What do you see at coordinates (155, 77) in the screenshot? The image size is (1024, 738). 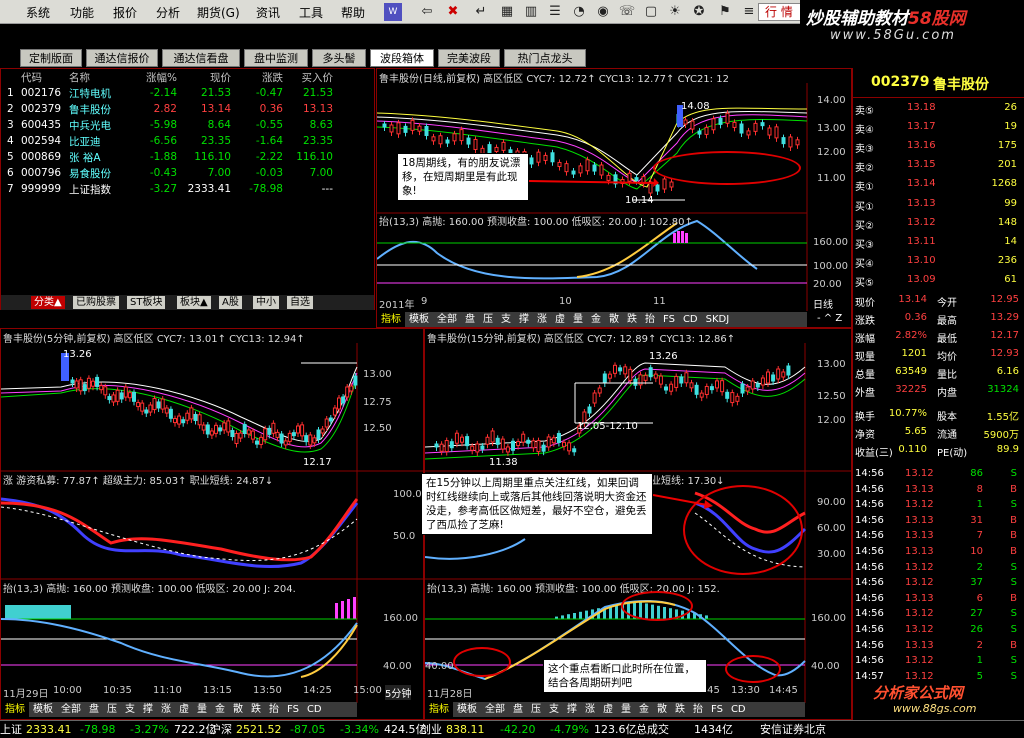 I see `col-change-pct: 涨幅%` at bounding box center [155, 77].